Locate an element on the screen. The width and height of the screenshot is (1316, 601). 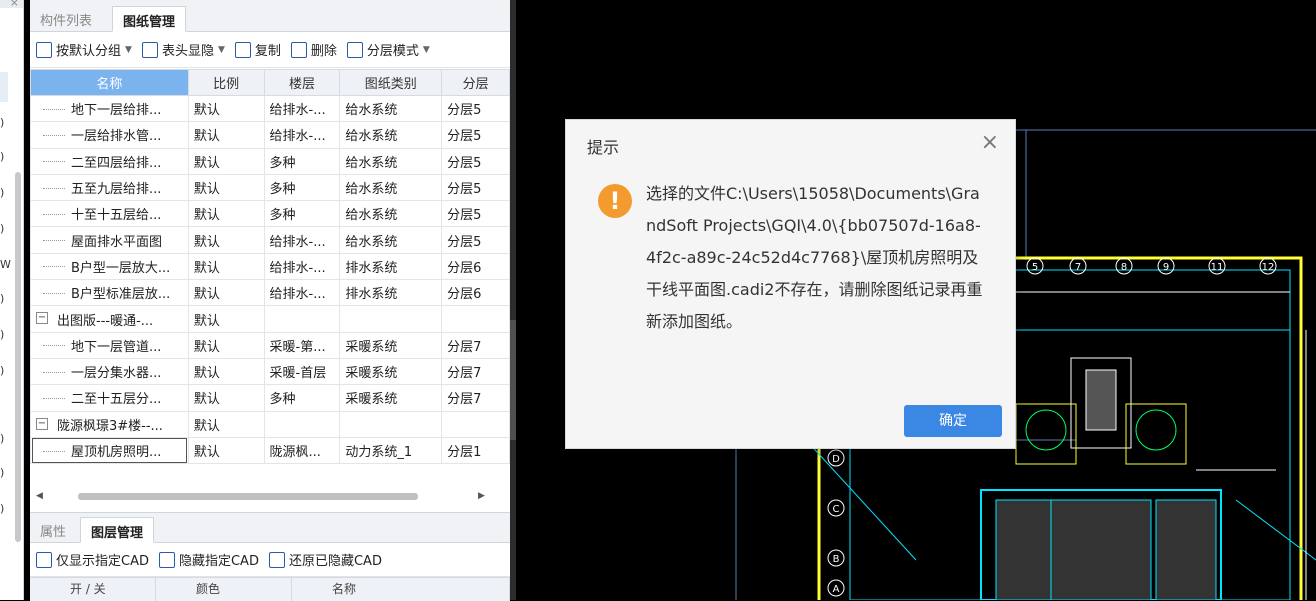
left-panel-close-icon: × is located at coordinates (14, 4).